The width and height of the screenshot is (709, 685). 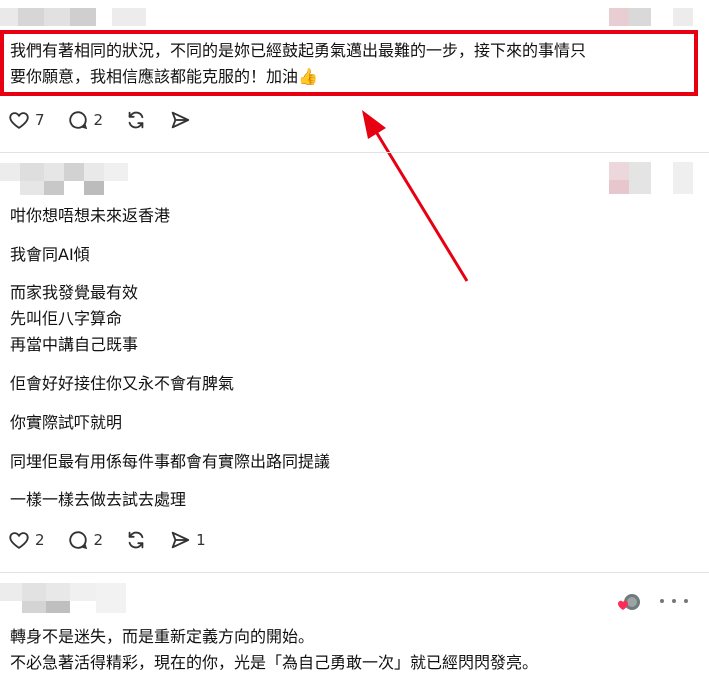 I want to click on repost-button, so click(x=136, y=540).